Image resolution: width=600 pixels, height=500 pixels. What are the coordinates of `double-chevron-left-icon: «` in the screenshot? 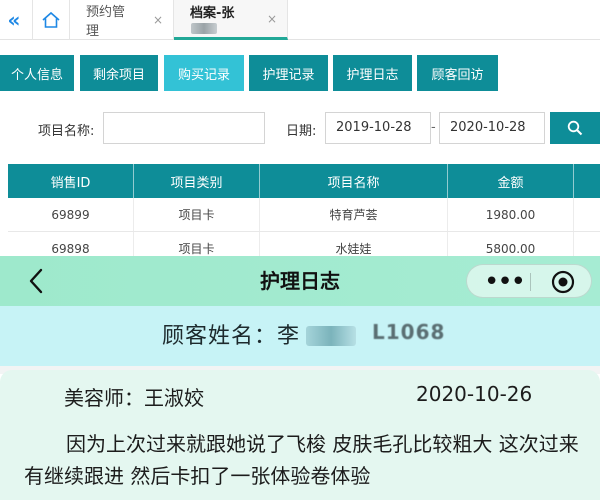 It's located at (14, 20).